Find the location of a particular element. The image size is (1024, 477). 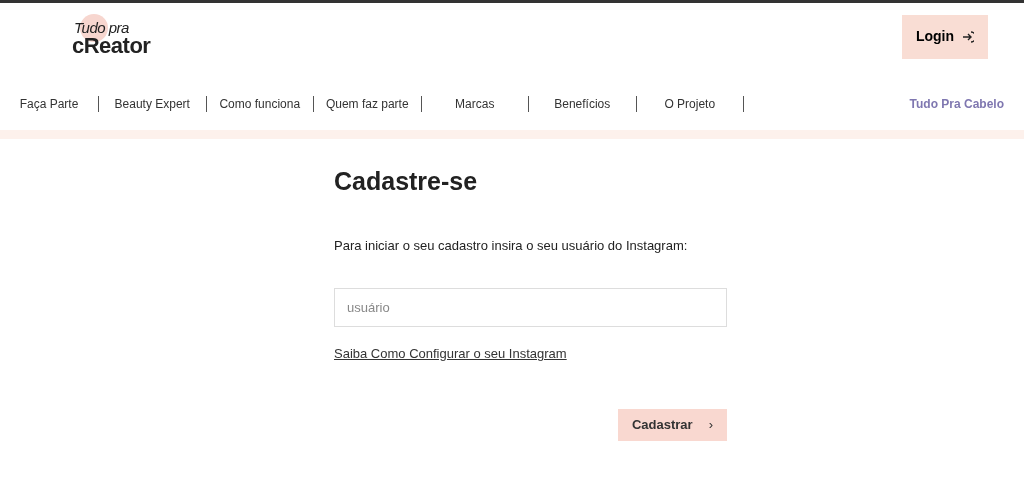

help-link: Saiba Como Configurar o seu Instagram is located at coordinates (450, 354).